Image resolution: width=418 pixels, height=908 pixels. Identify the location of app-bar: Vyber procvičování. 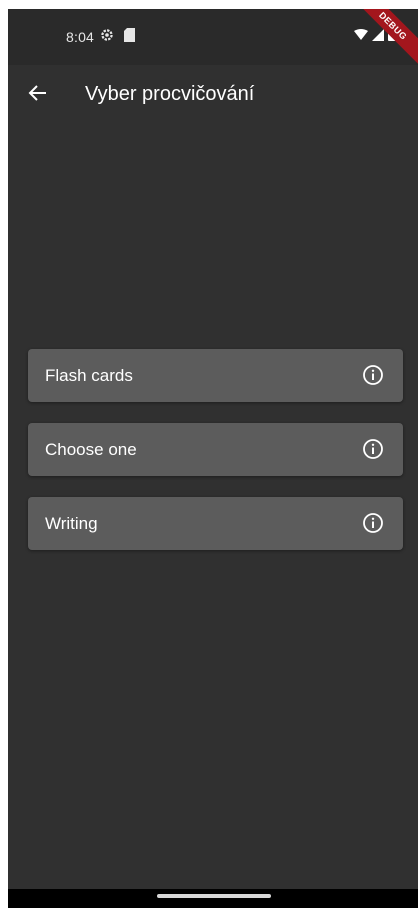
(213, 95).